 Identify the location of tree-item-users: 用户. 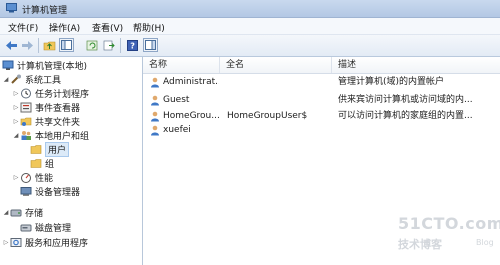
(50, 149).